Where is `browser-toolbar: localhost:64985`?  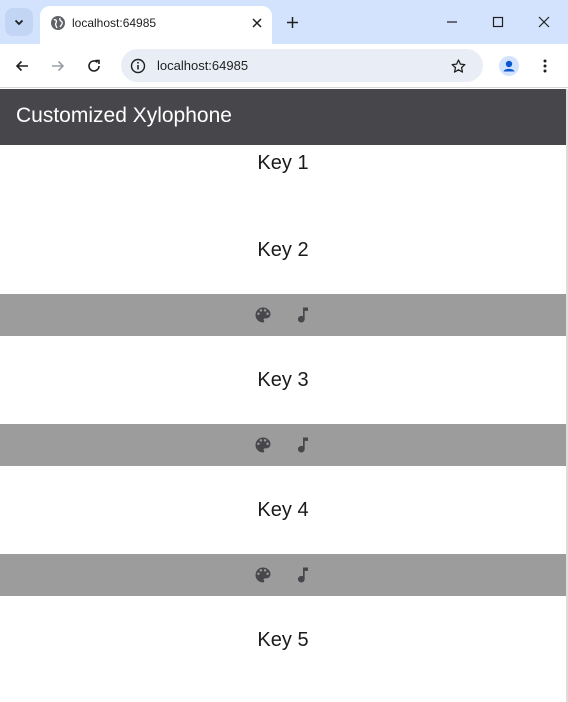
browser-toolbar: localhost:64985 is located at coordinates (284, 66).